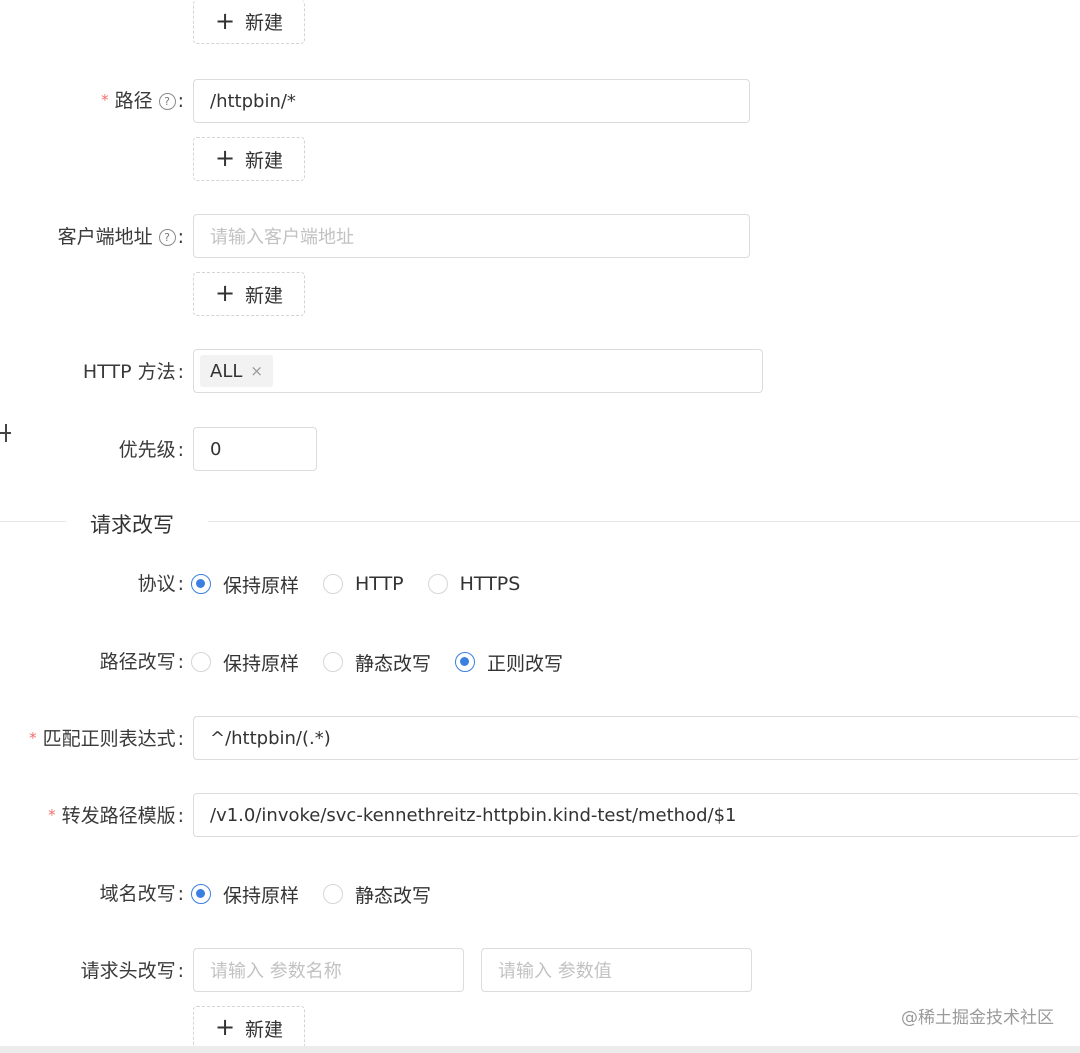  What do you see at coordinates (377, 662) in the screenshot?
I see `path-rewrite-option-static: 静态改写` at bounding box center [377, 662].